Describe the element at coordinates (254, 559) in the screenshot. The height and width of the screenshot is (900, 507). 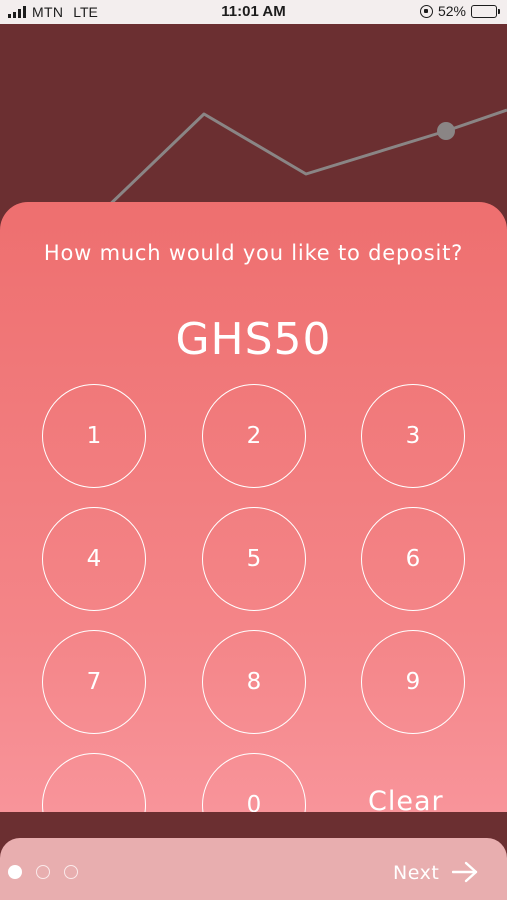
I see `key-5: 5` at that location.